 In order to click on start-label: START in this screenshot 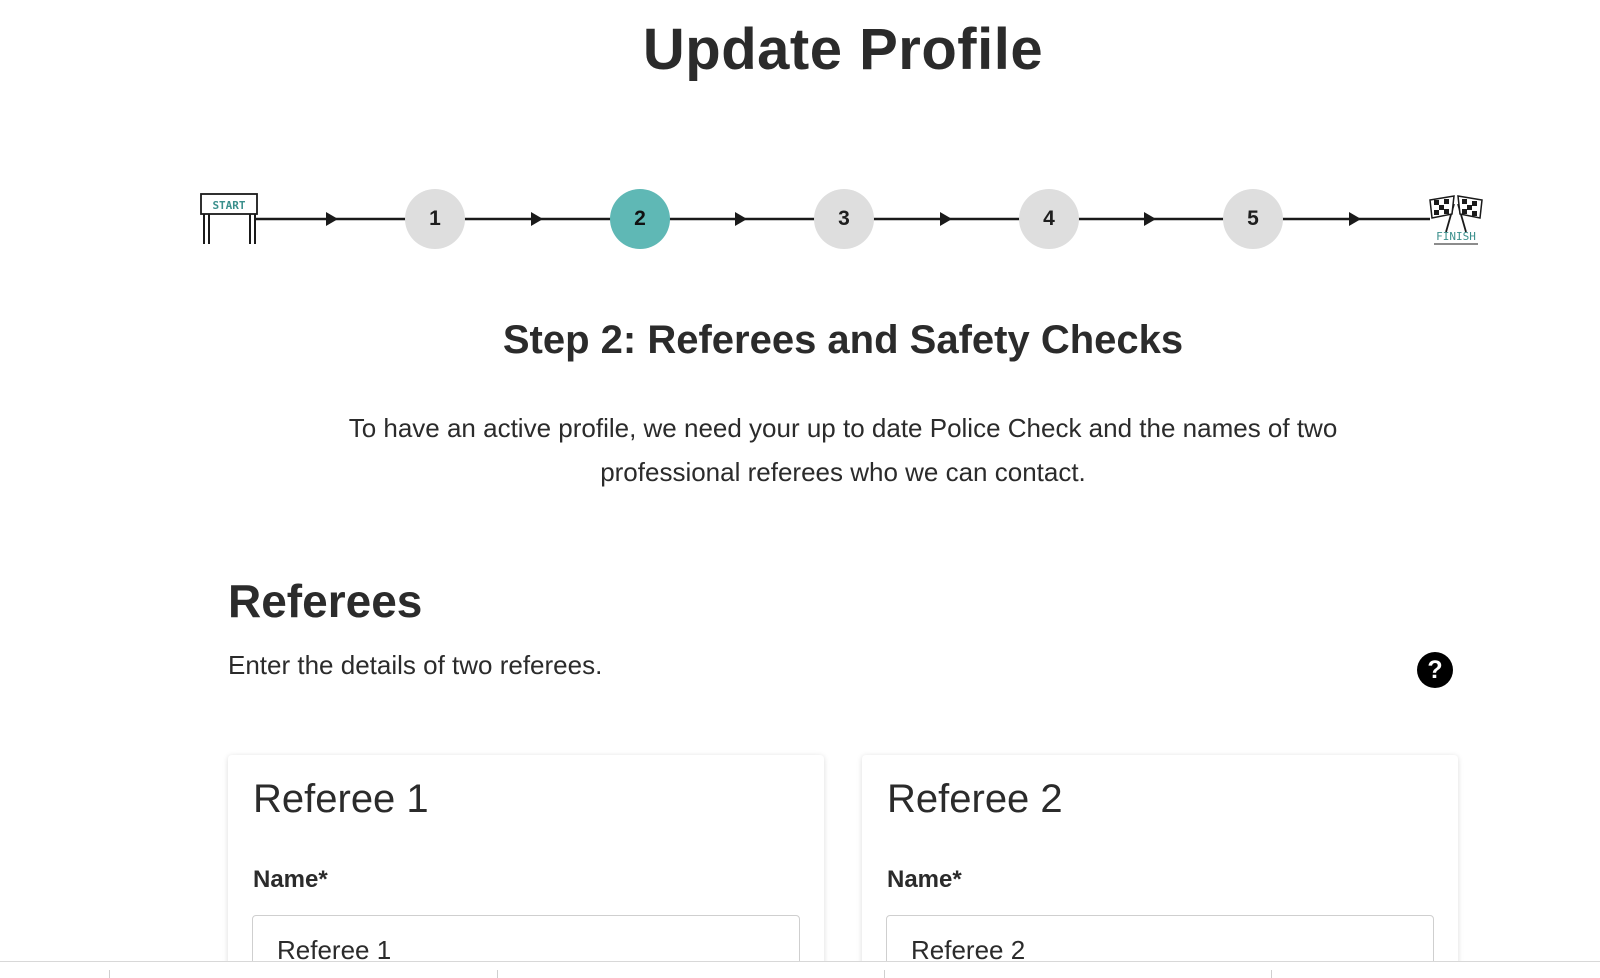, I will do `click(228, 205)`.